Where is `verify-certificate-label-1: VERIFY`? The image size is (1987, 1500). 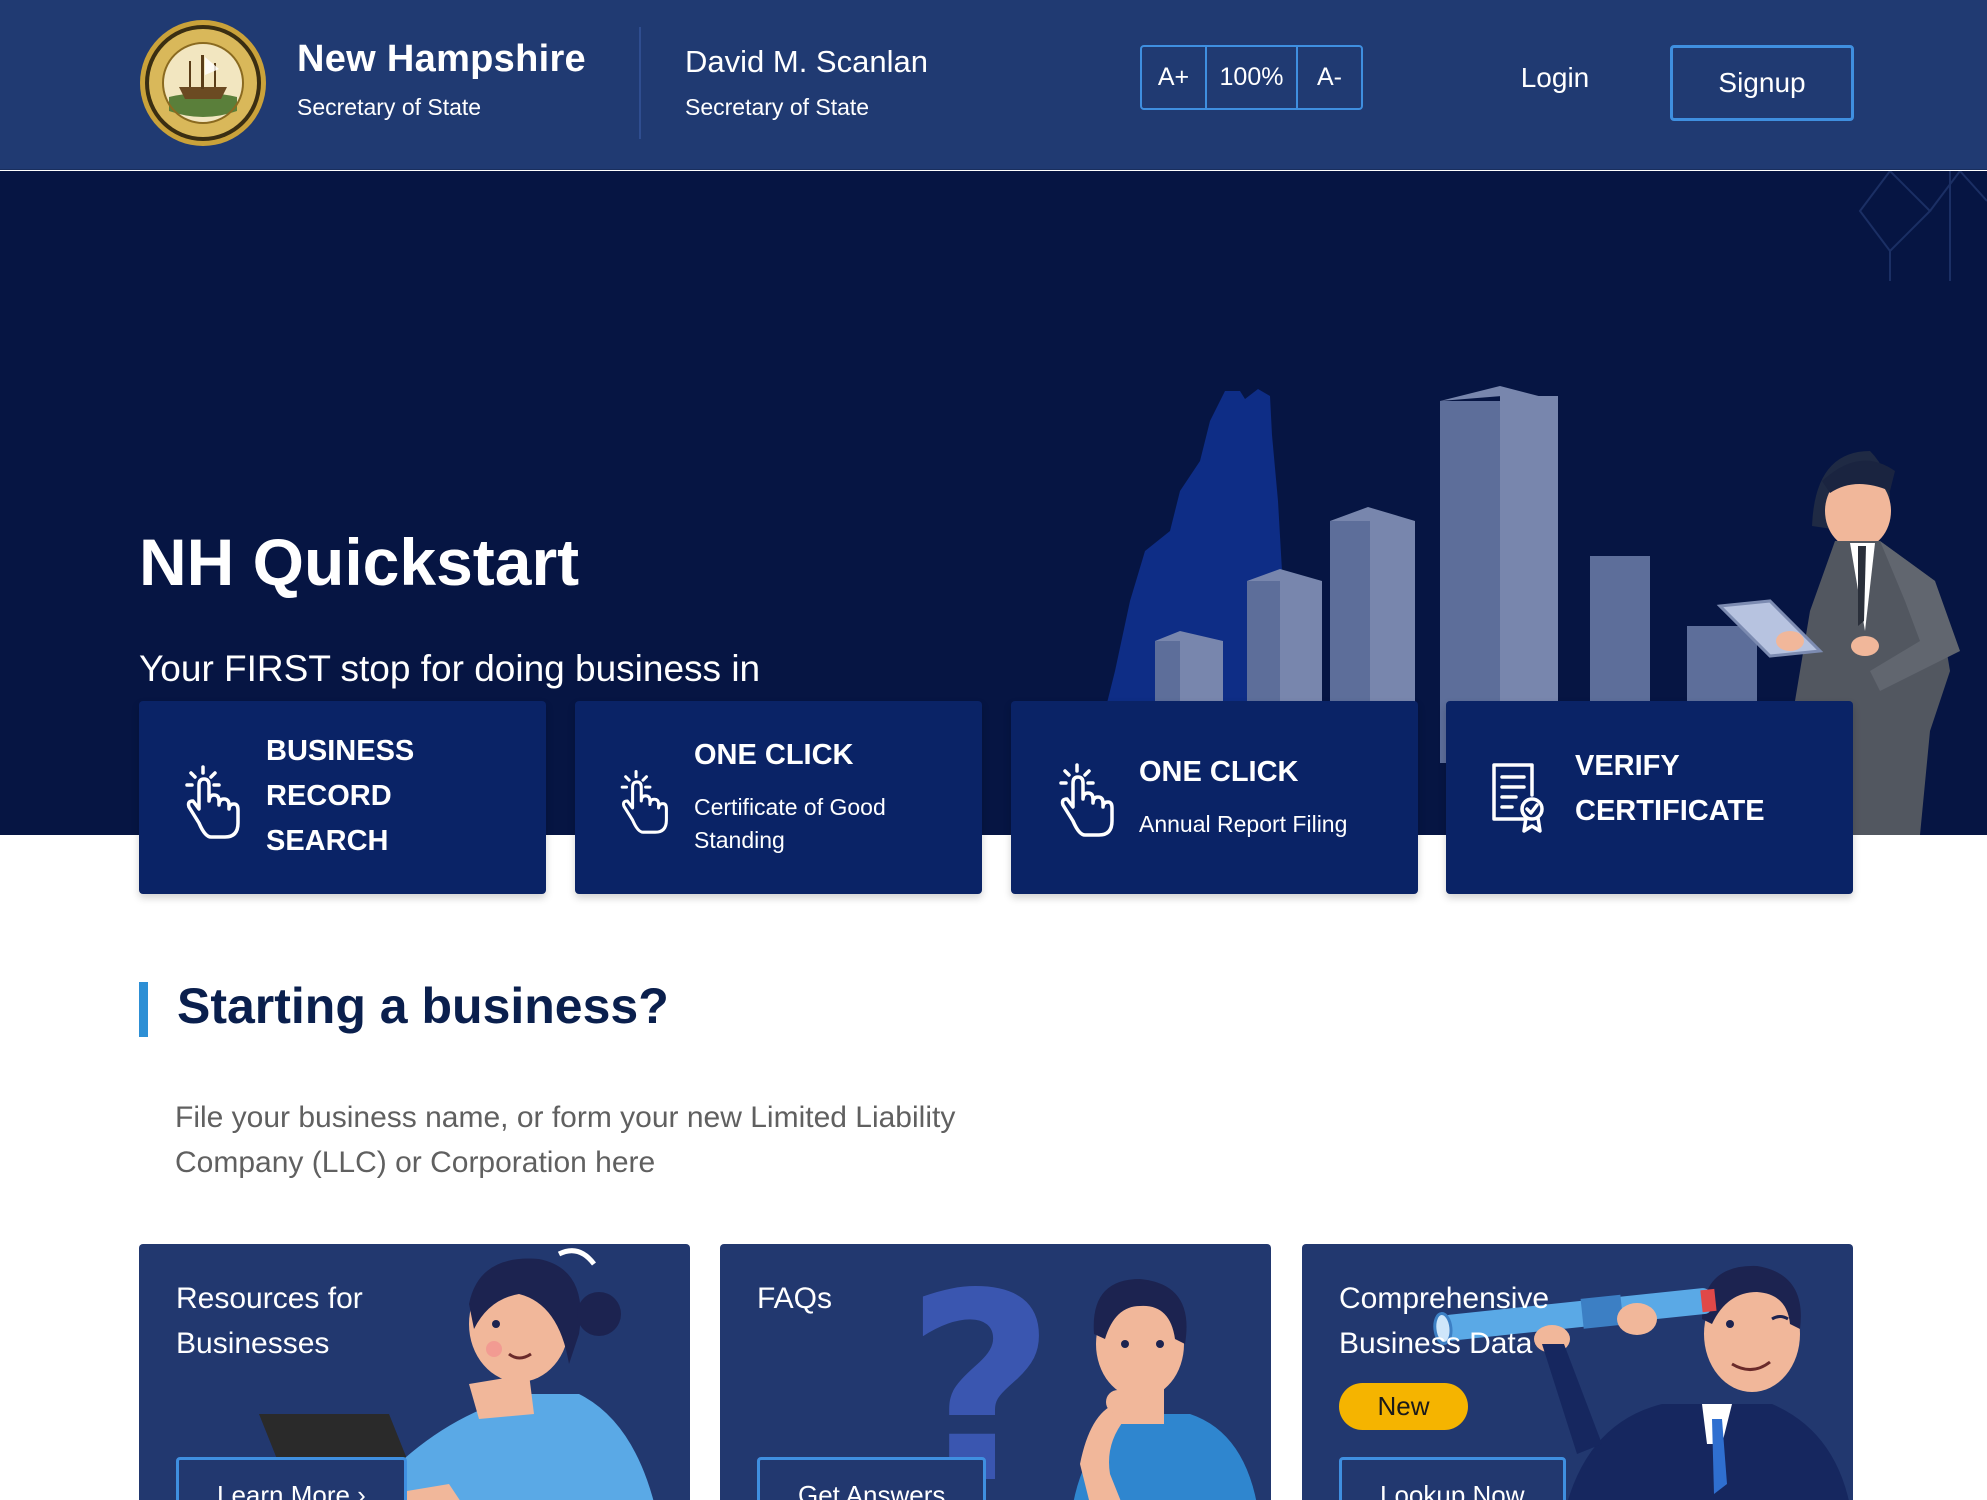 verify-certificate-label-1: VERIFY is located at coordinates (1627, 766).